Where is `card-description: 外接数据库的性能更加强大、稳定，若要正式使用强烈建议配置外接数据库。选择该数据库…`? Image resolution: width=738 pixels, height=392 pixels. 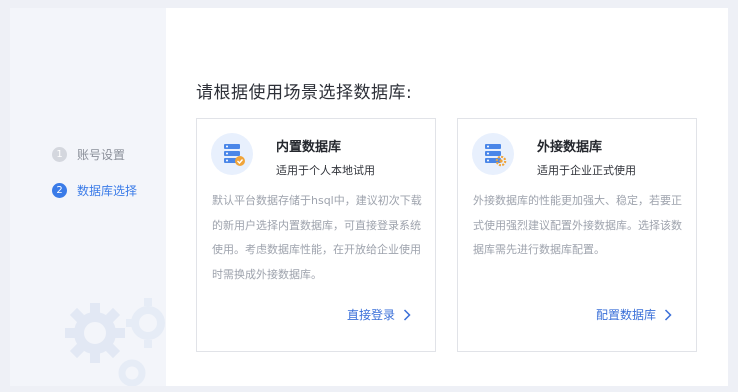 card-description: 外接数据库的性能更加强大、稳定，若要正式使用强烈建议配置外接数据库。选择该数据库… is located at coordinates (577, 225).